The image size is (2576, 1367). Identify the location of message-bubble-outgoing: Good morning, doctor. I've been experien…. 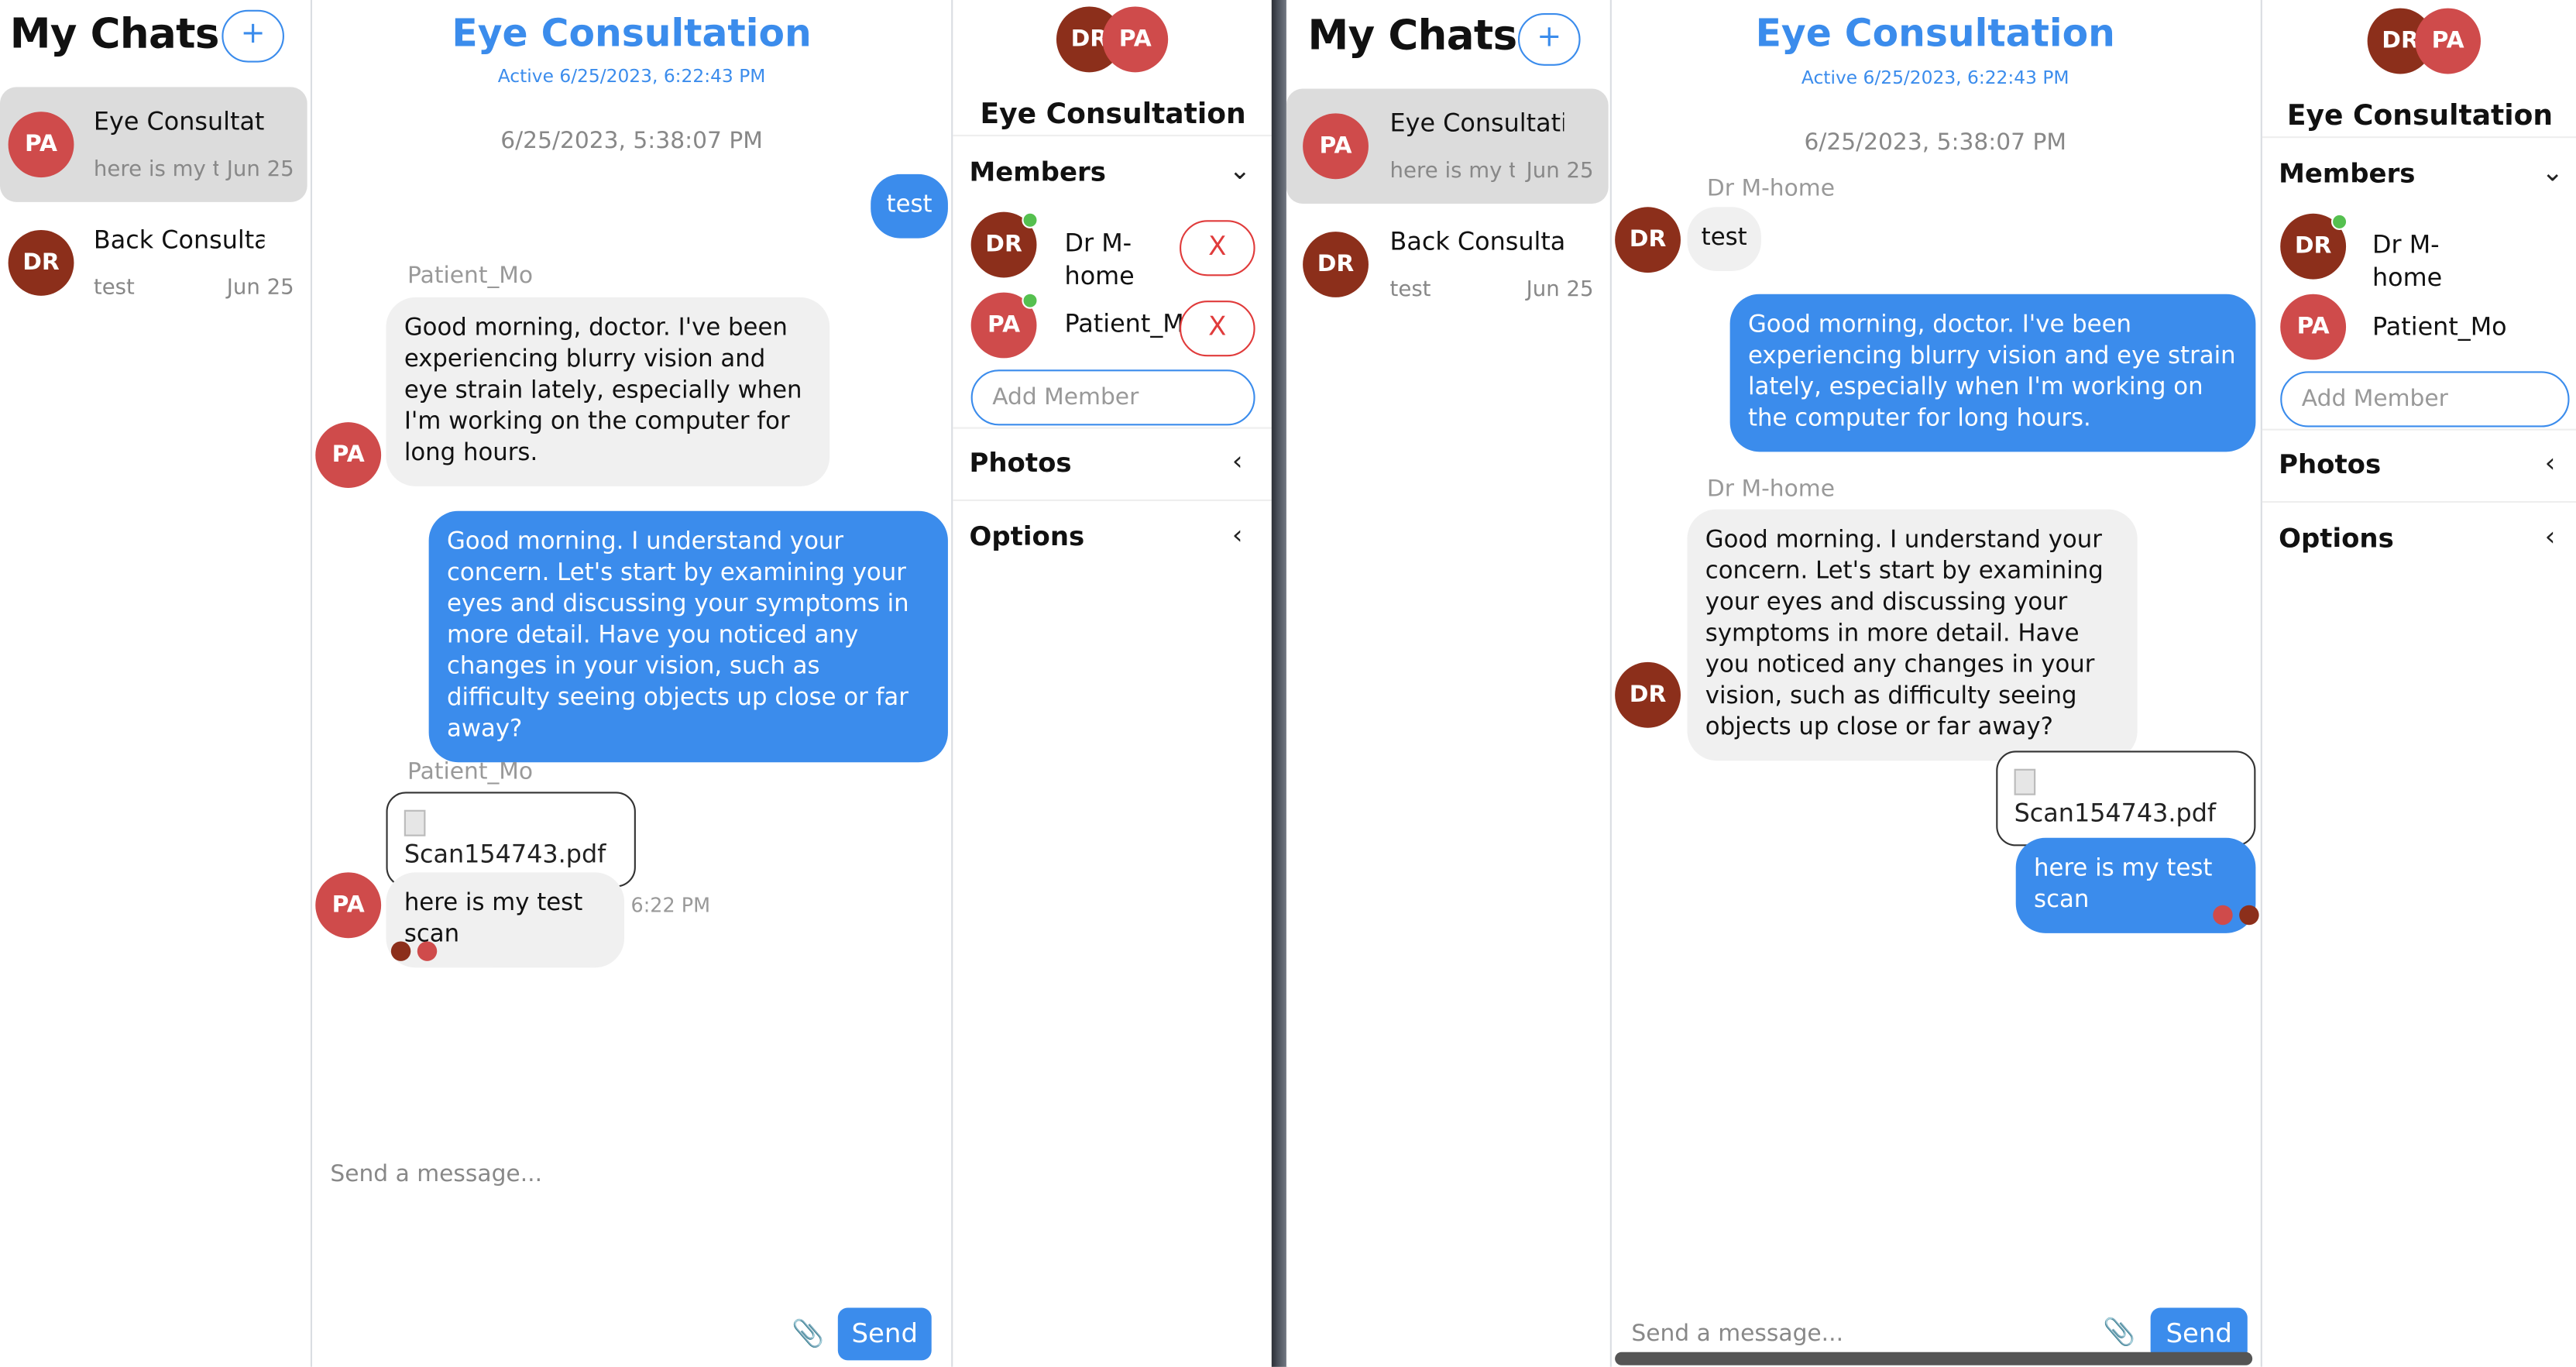
(1992, 373).